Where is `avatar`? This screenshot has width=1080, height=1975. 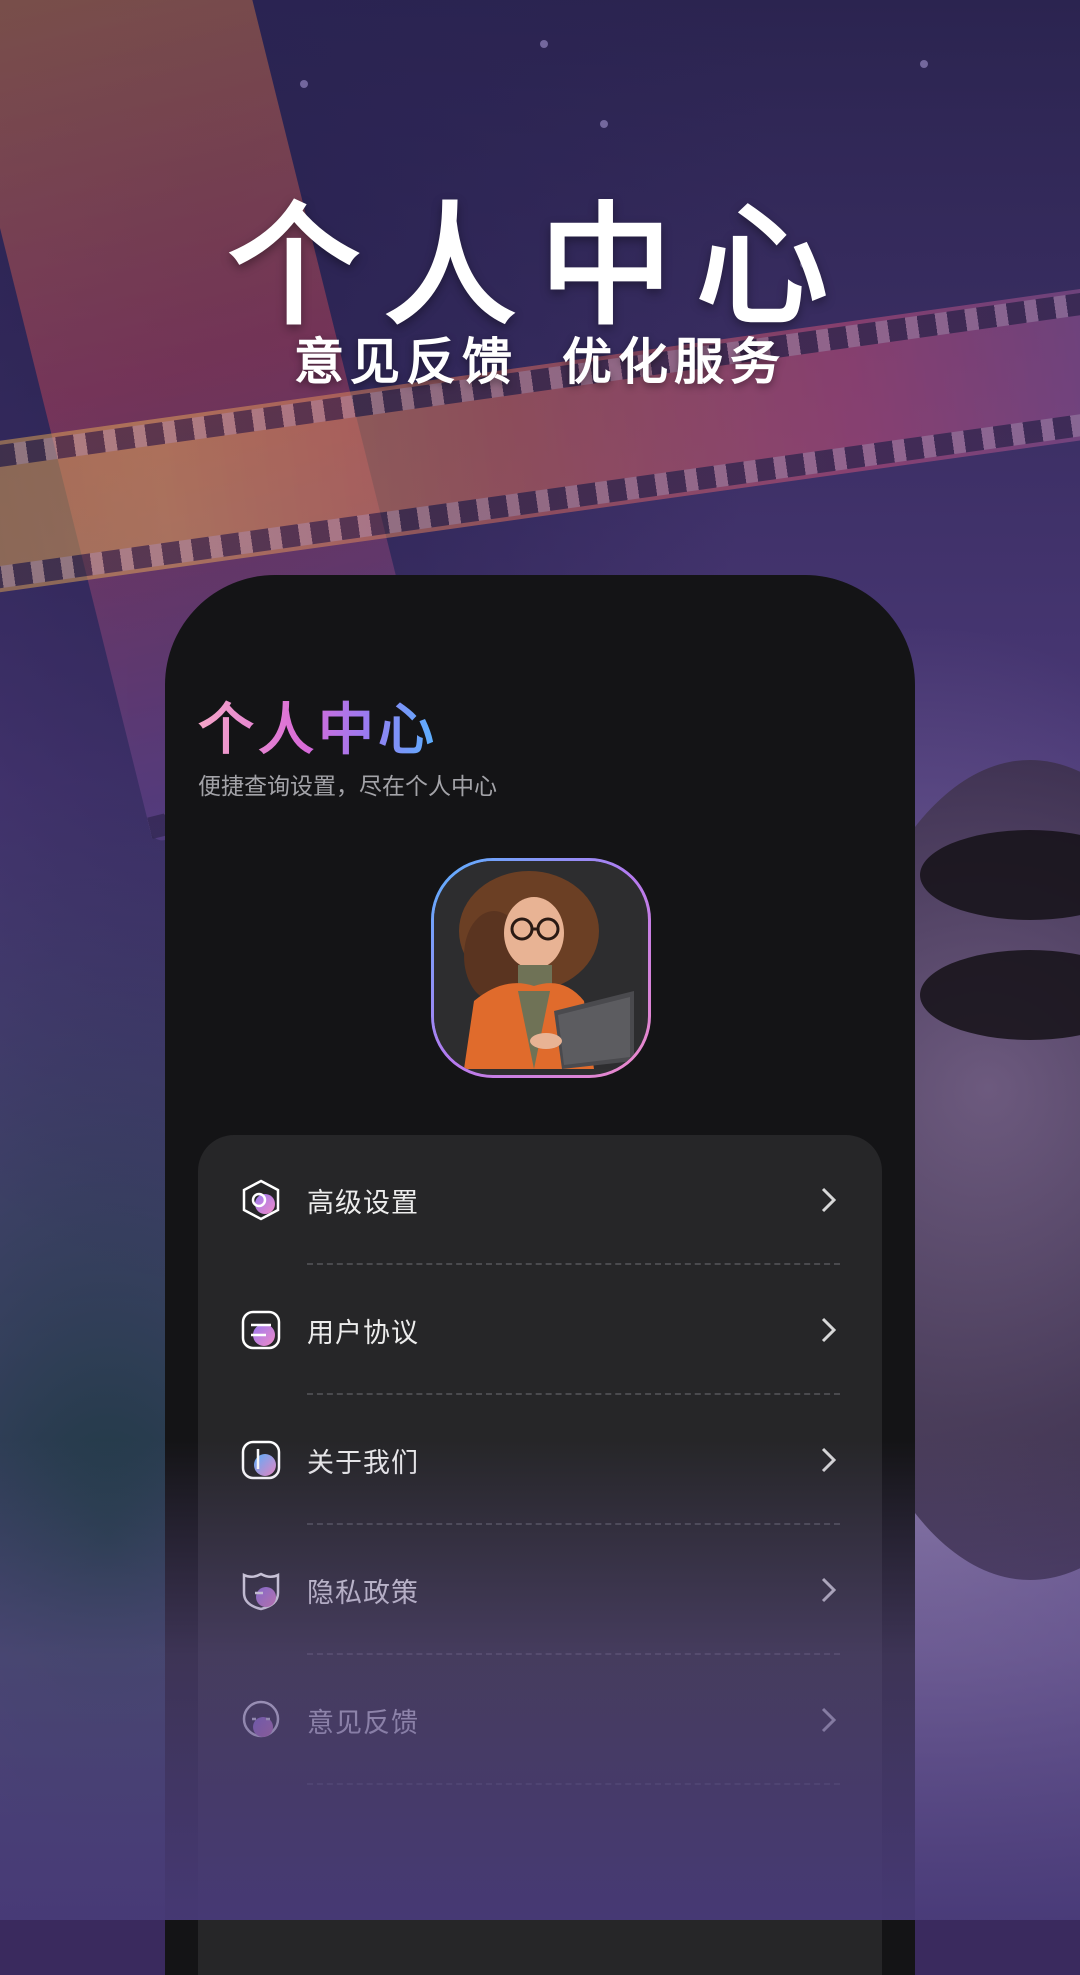
avatar is located at coordinates (541, 968).